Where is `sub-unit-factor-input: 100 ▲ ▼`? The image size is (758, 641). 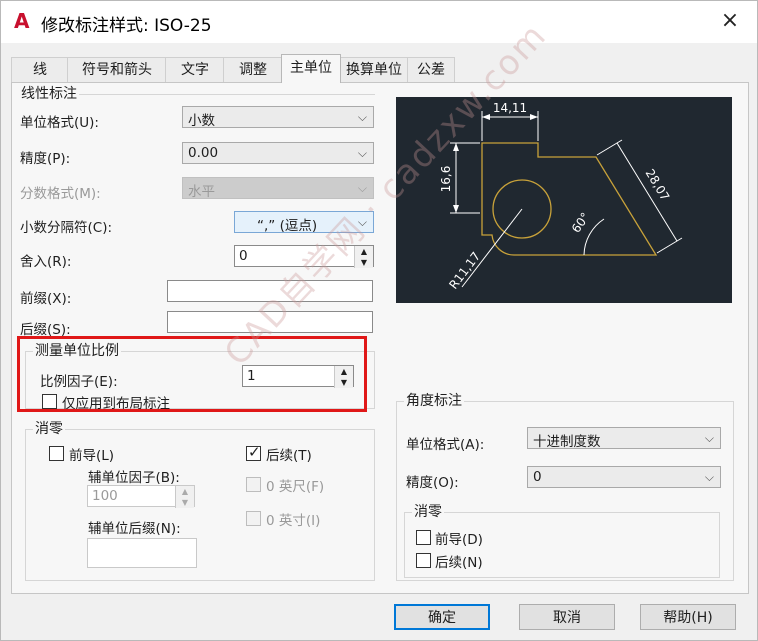 sub-unit-factor-input: 100 ▲ ▼ is located at coordinates (141, 496).